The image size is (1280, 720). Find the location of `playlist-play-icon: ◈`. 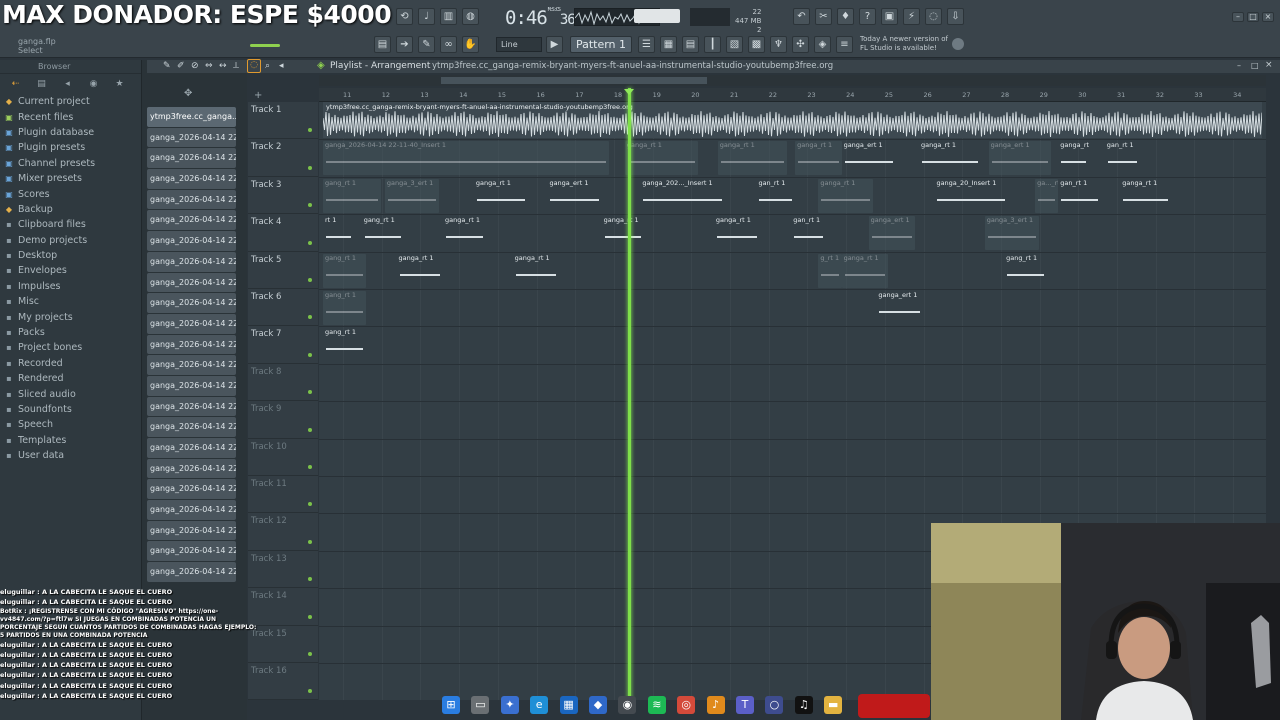

playlist-play-icon: ◈ is located at coordinates (321, 65).